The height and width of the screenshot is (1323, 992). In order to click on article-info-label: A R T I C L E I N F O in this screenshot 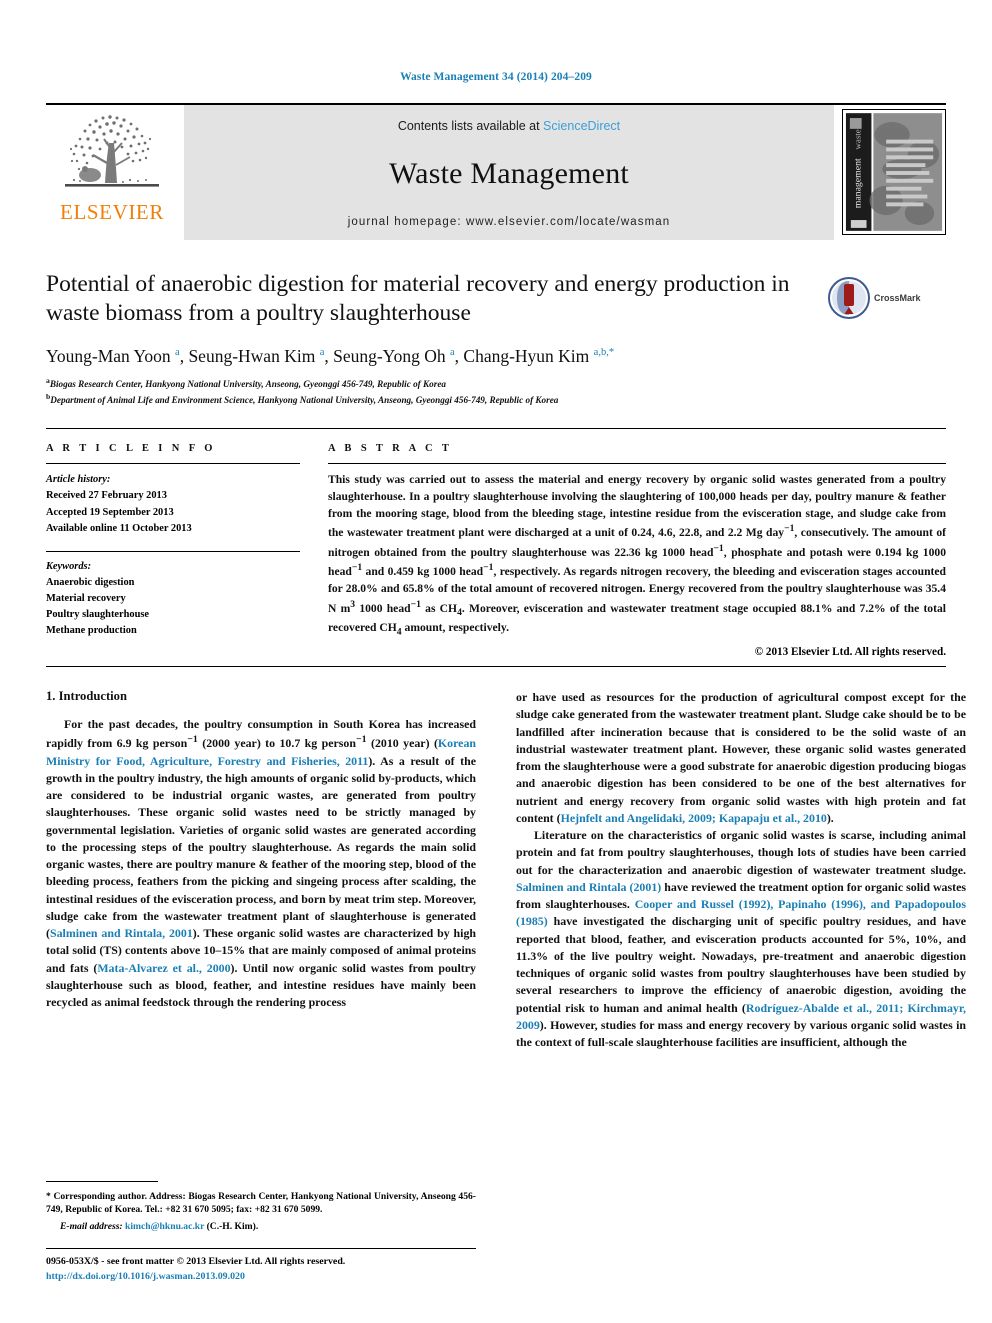, I will do `click(131, 449)`.